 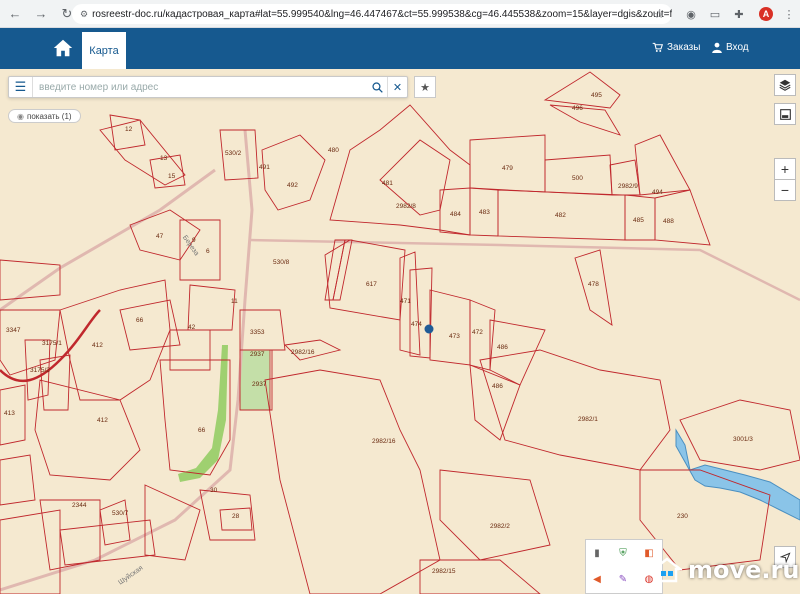 What do you see at coordinates (623, 579) in the screenshot?
I see `pen-icon: ✎` at bounding box center [623, 579].